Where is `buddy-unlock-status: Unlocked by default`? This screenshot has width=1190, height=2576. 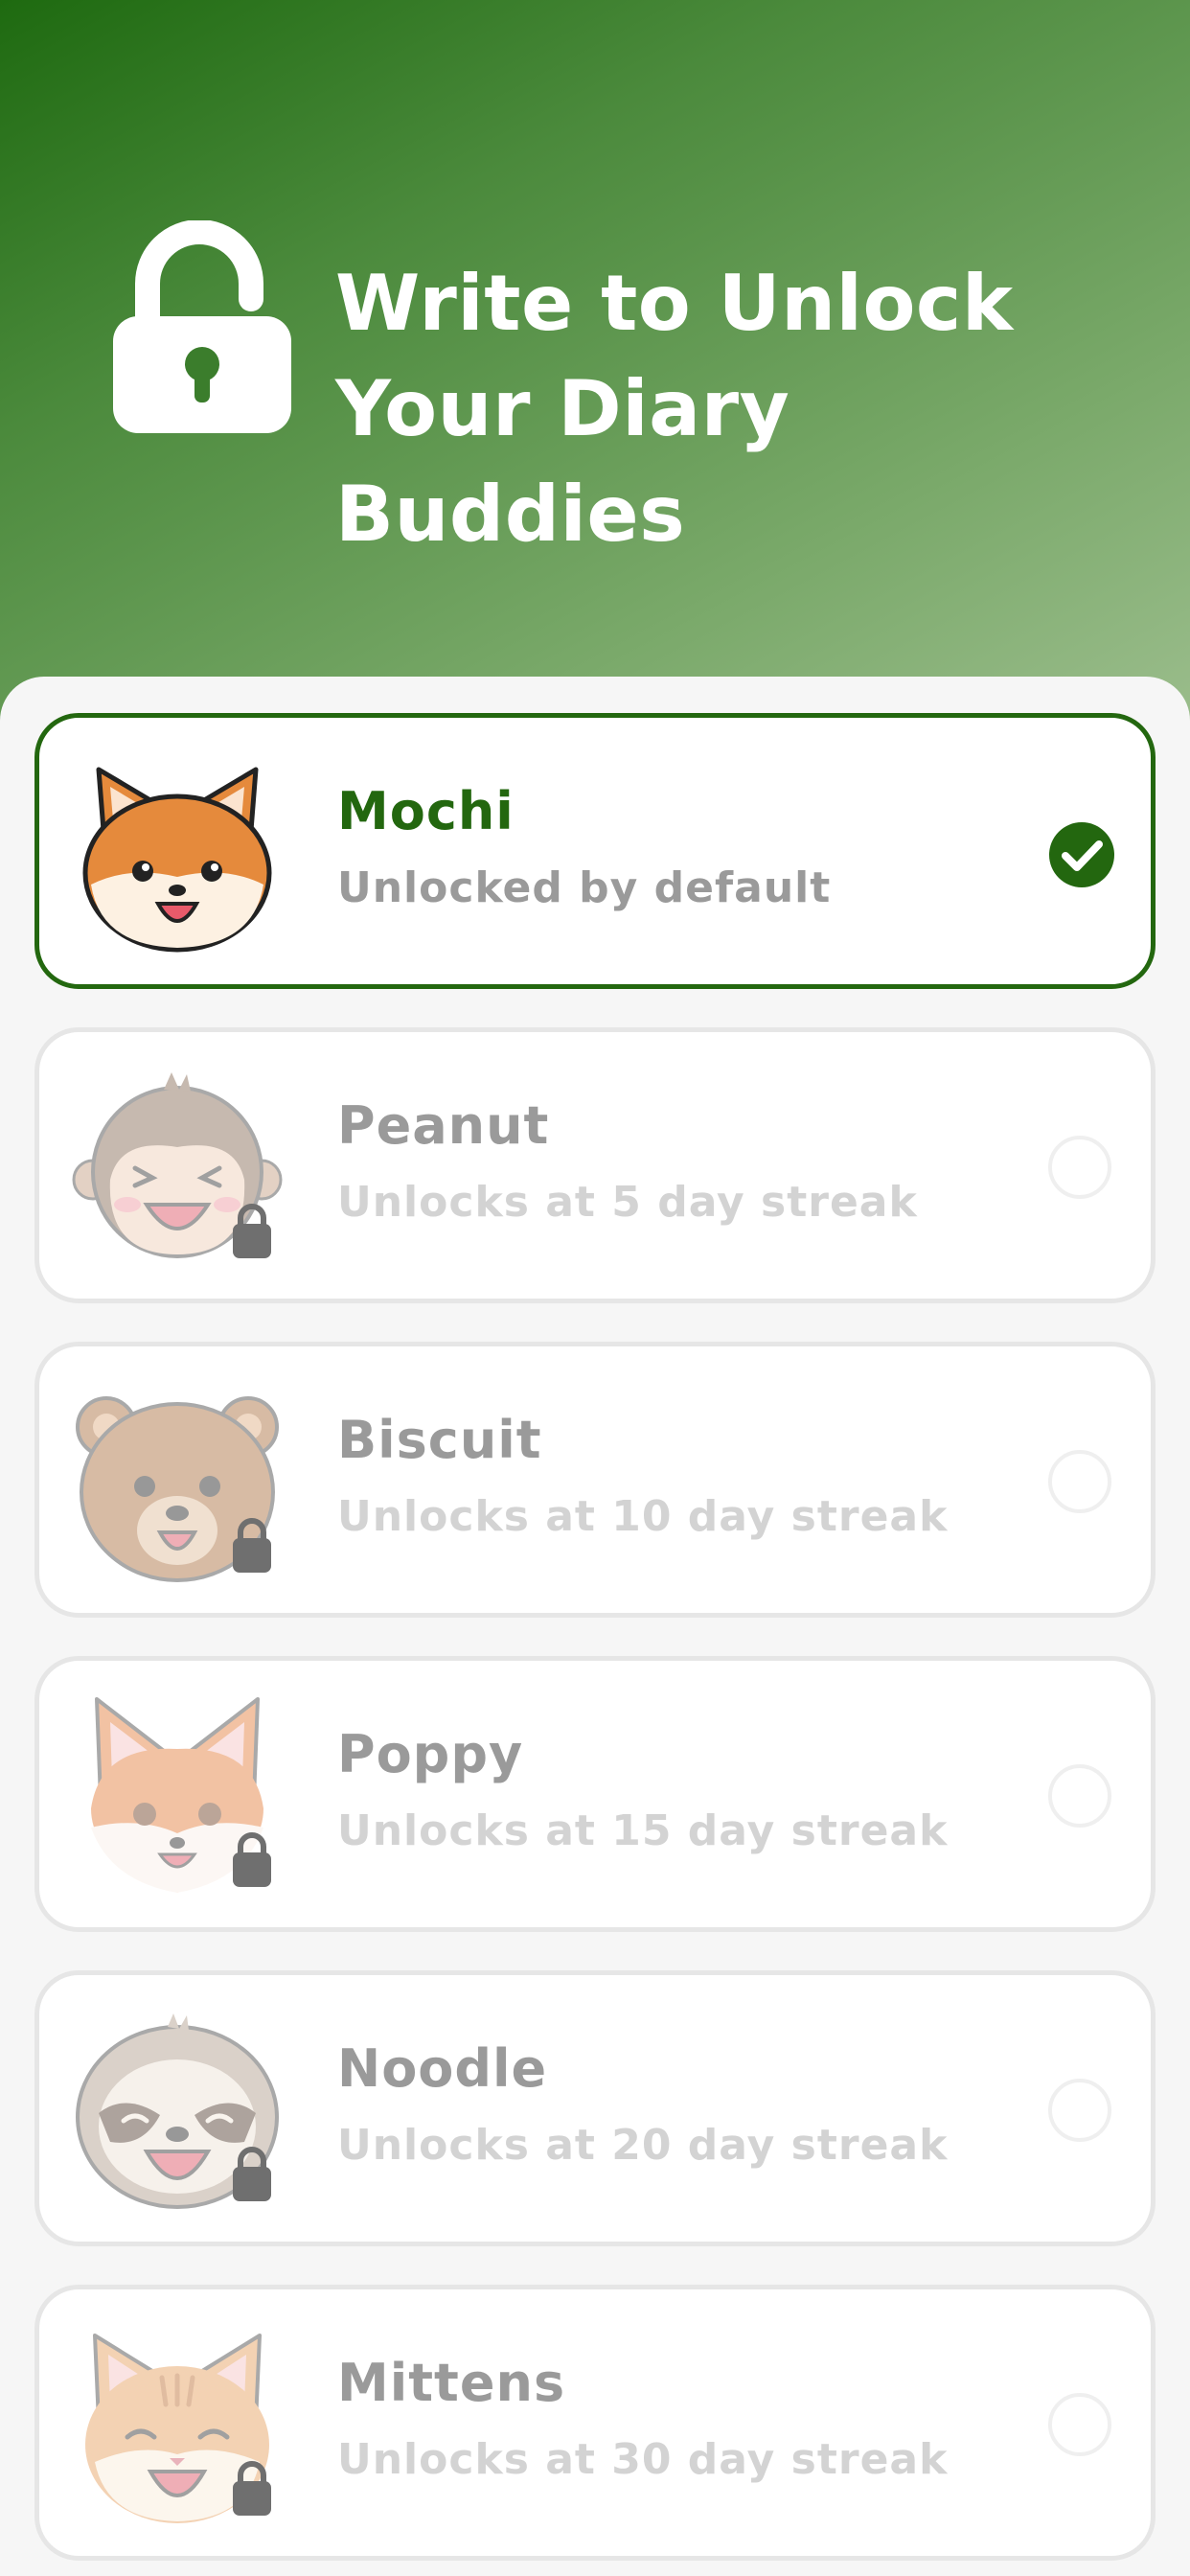
buddy-unlock-status: Unlocked by default is located at coordinates (585, 887).